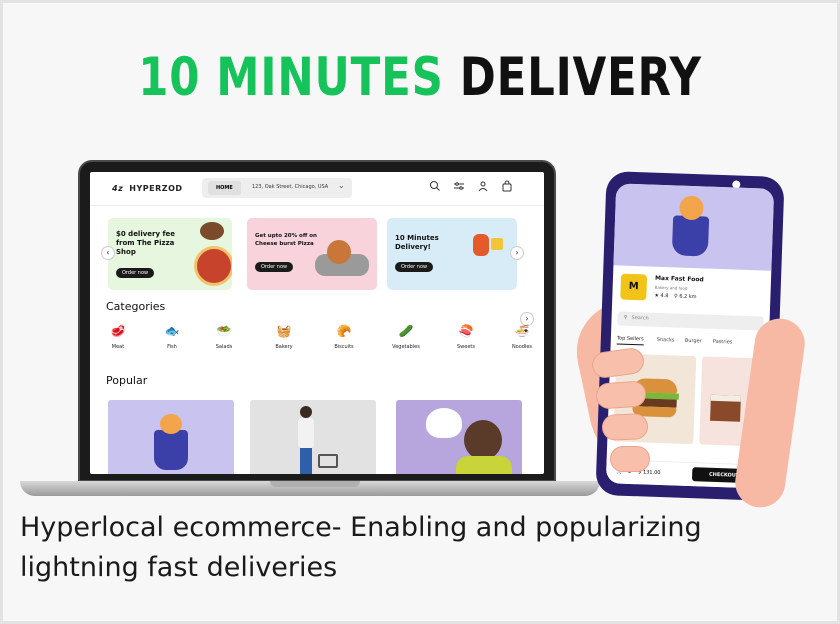  Describe the element at coordinates (306, 433) in the screenshot. I see `shopper-body-image` at that location.